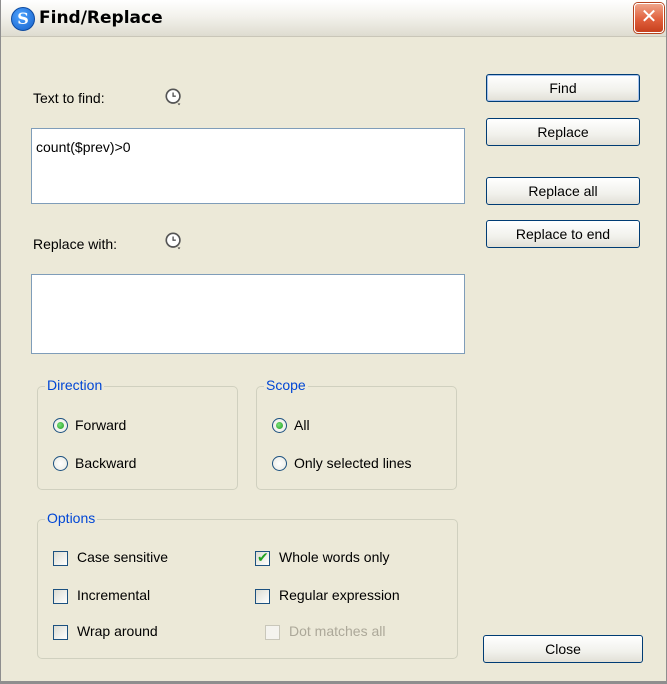 The height and width of the screenshot is (684, 667). I want to click on regular-expression-label: Regular expression, so click(339, 595).